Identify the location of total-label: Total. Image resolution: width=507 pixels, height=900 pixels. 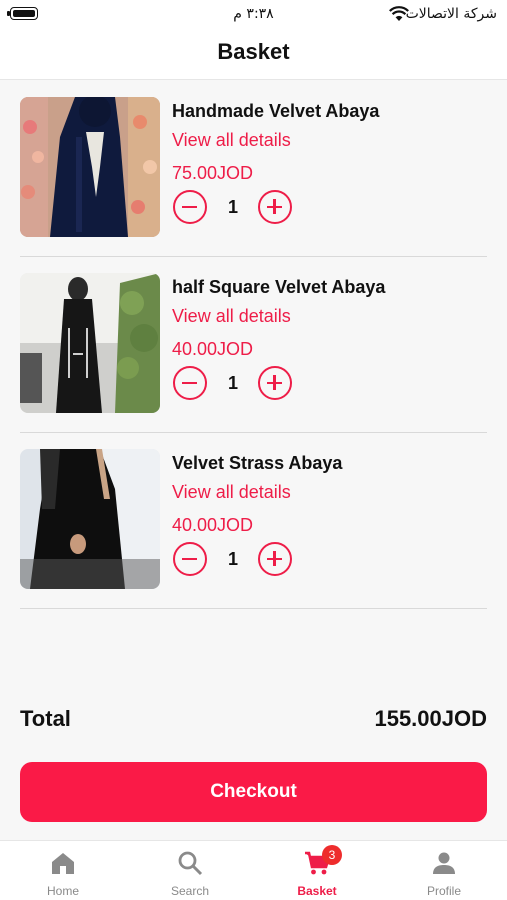
(45, 718).